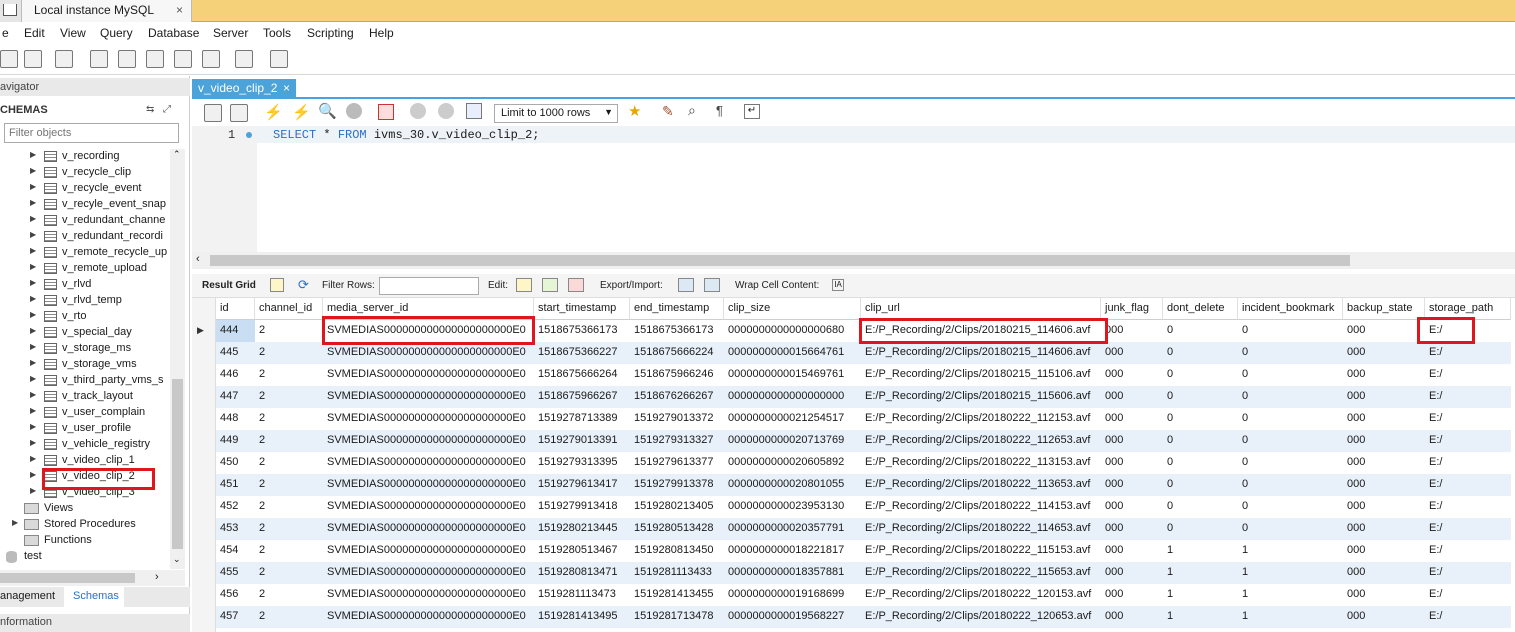 Image resolution: width=1515 pixels, height=632 pixels. Describe the element at coordinates (677, 309) in the screenshot. I see `column-header-end-timestamp: end_timestamp` at that location.